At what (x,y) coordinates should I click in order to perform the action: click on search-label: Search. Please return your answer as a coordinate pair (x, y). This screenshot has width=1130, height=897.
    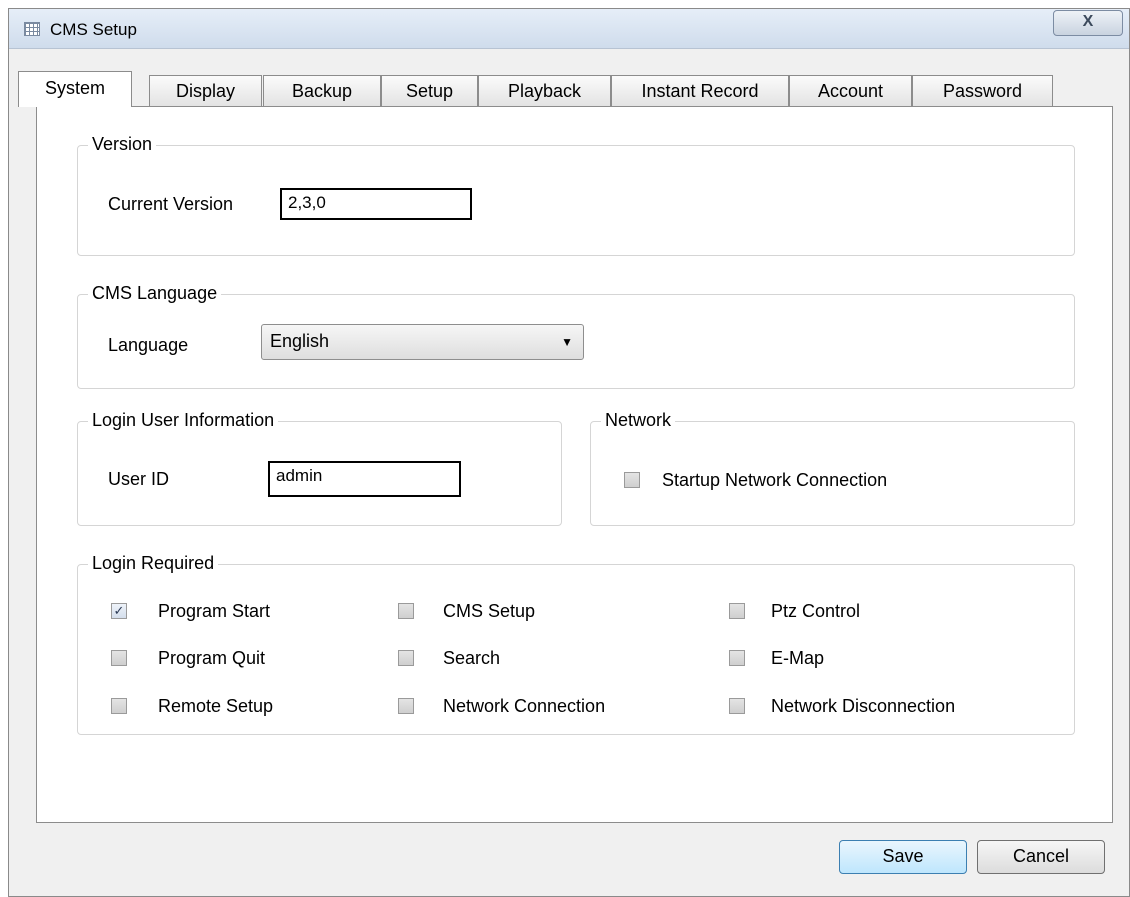
    Looking at the image, I should click on (472, 658).